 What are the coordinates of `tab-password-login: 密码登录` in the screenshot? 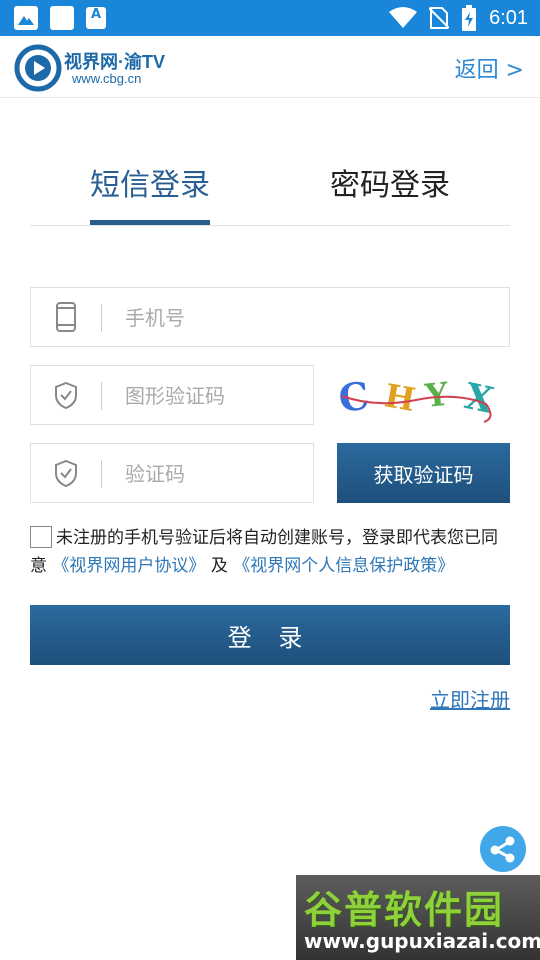 It's located at (390, 182).